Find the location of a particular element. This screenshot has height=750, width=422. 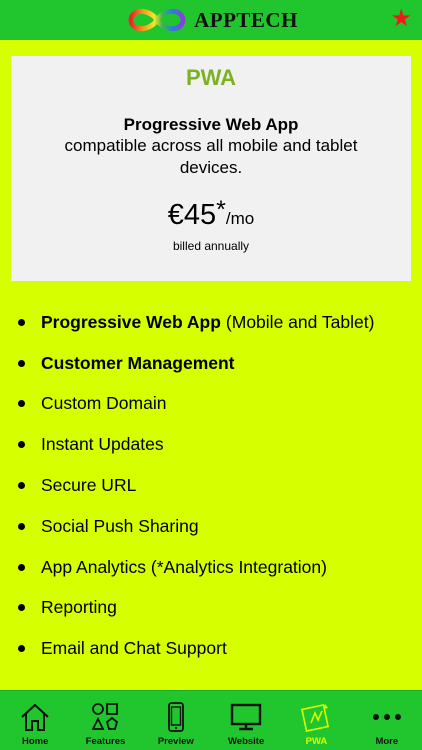

phone-icon is located at coordinates (175, 717).